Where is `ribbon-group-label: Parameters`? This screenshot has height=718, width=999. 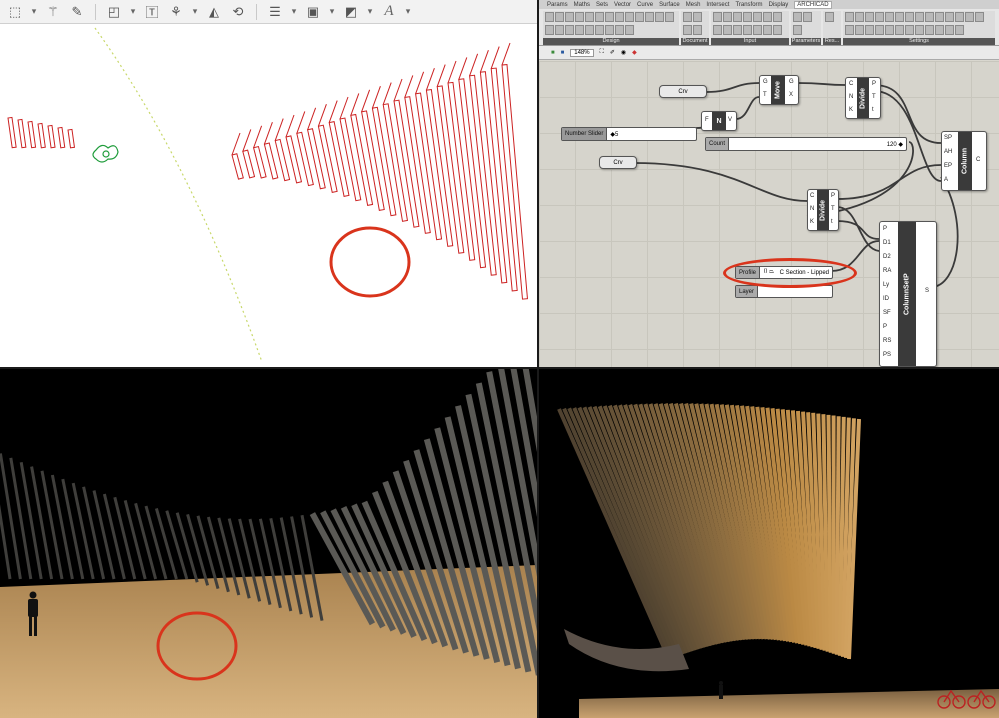 ribbon-group-label: Parameters is located at coordinates (806, 41).